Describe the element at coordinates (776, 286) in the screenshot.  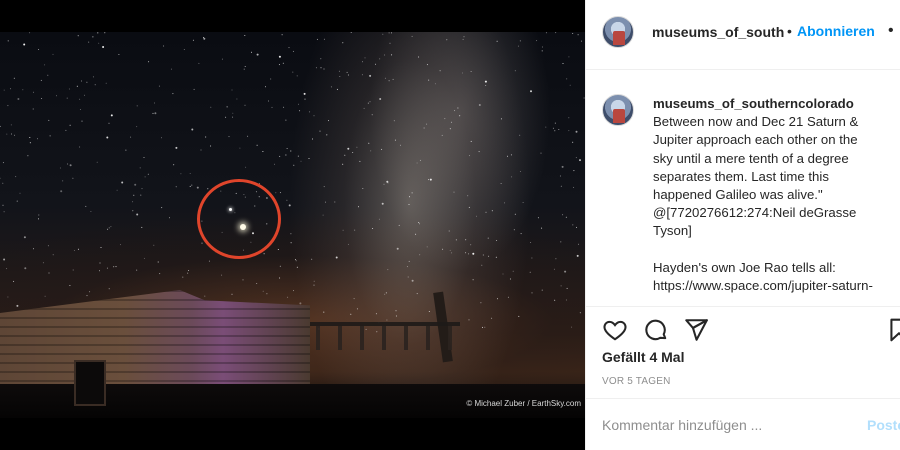
I see `caption-url-link: https://www.space.com/jupiter-saturn-` at that location.